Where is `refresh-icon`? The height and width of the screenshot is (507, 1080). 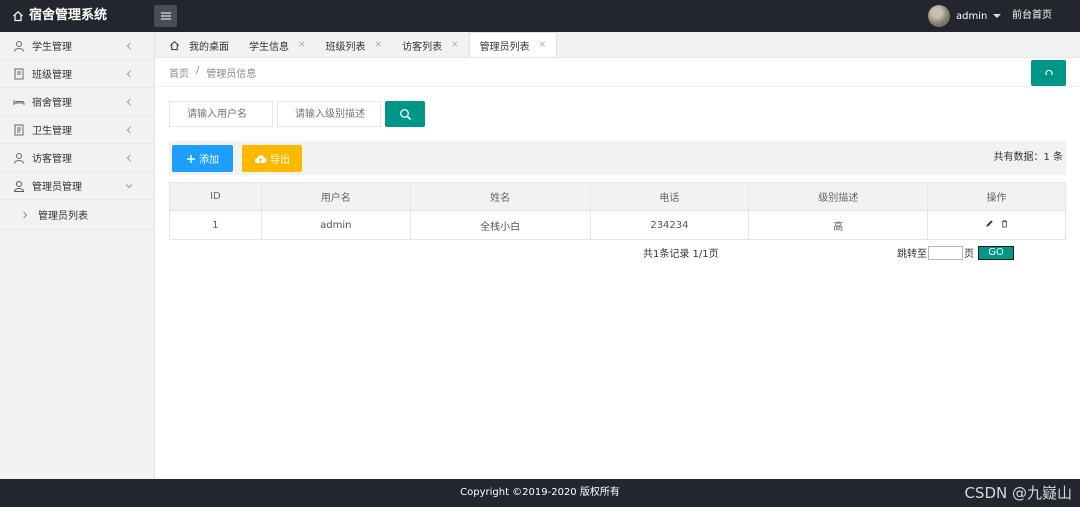
refresh-icon is located at coordinates (1048, 72).